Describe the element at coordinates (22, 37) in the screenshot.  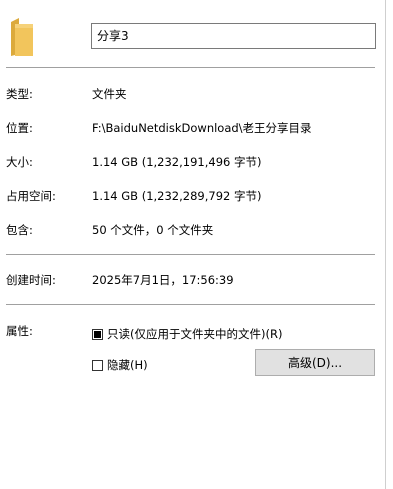
I see `folder-icon` at that location.